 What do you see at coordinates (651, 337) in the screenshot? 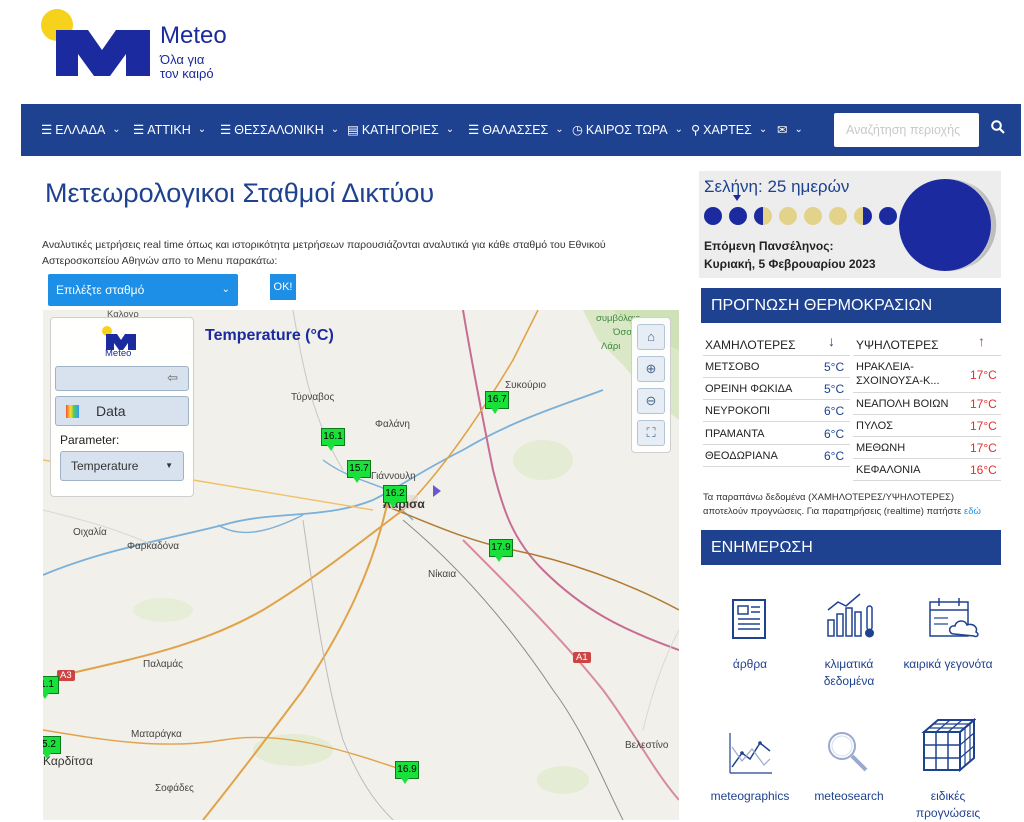
I see `home-icon: ⌂` at bounding box center [651, 337].